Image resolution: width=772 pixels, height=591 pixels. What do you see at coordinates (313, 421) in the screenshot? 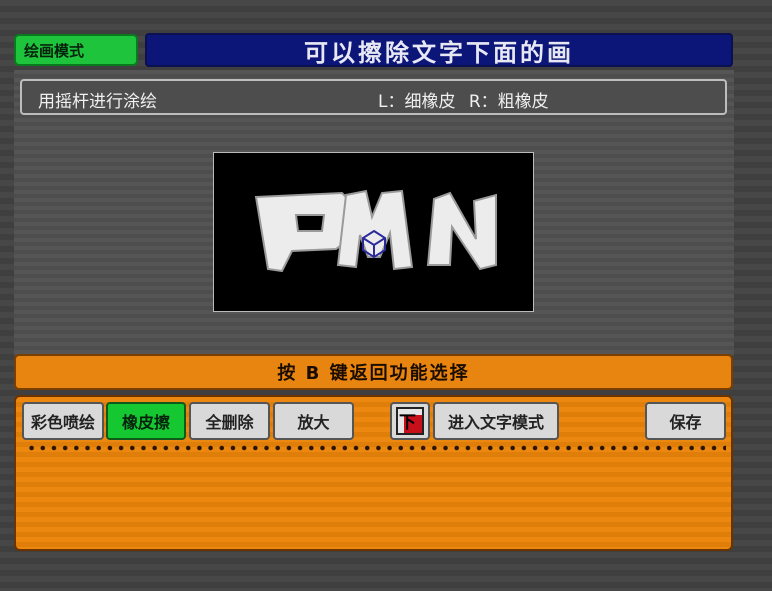
I see `zoom-button: 放大` at bounding box center [313, 421].